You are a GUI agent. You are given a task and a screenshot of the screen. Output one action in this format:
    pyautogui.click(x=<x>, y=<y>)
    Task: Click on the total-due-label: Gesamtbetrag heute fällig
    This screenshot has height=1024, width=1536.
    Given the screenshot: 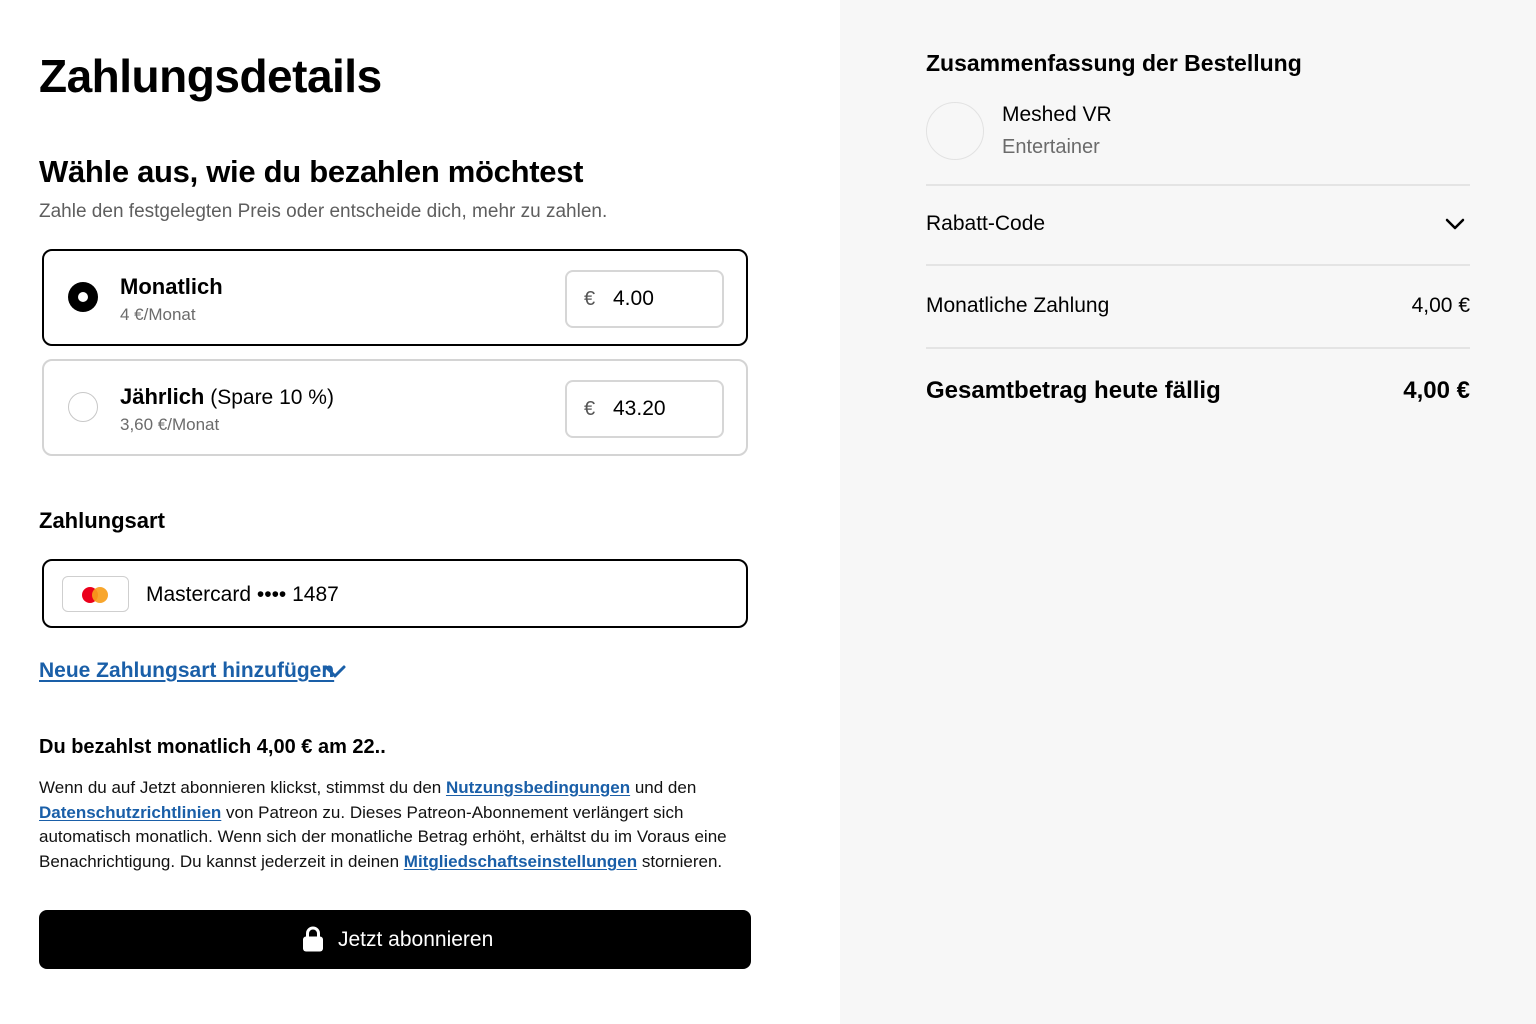 What is the action you would take?
    pyautogui.click(x=1073, y=390)
    